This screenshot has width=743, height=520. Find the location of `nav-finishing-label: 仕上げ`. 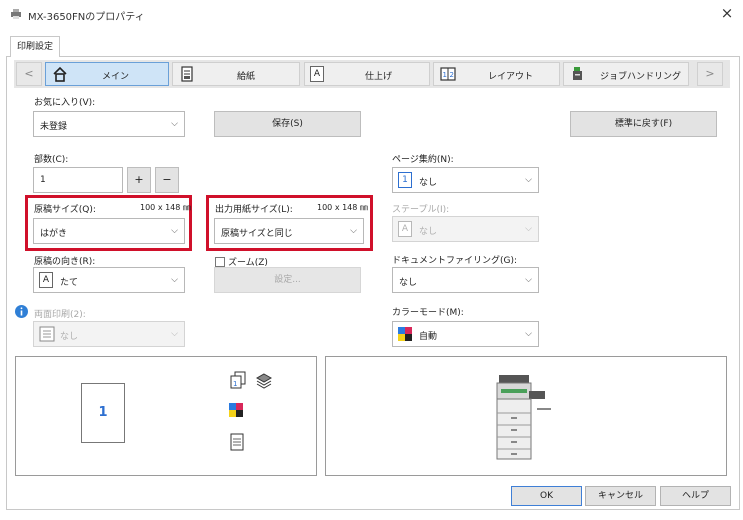

nav-finishing-label: 仕上げ is located at coordinates (379, 77).